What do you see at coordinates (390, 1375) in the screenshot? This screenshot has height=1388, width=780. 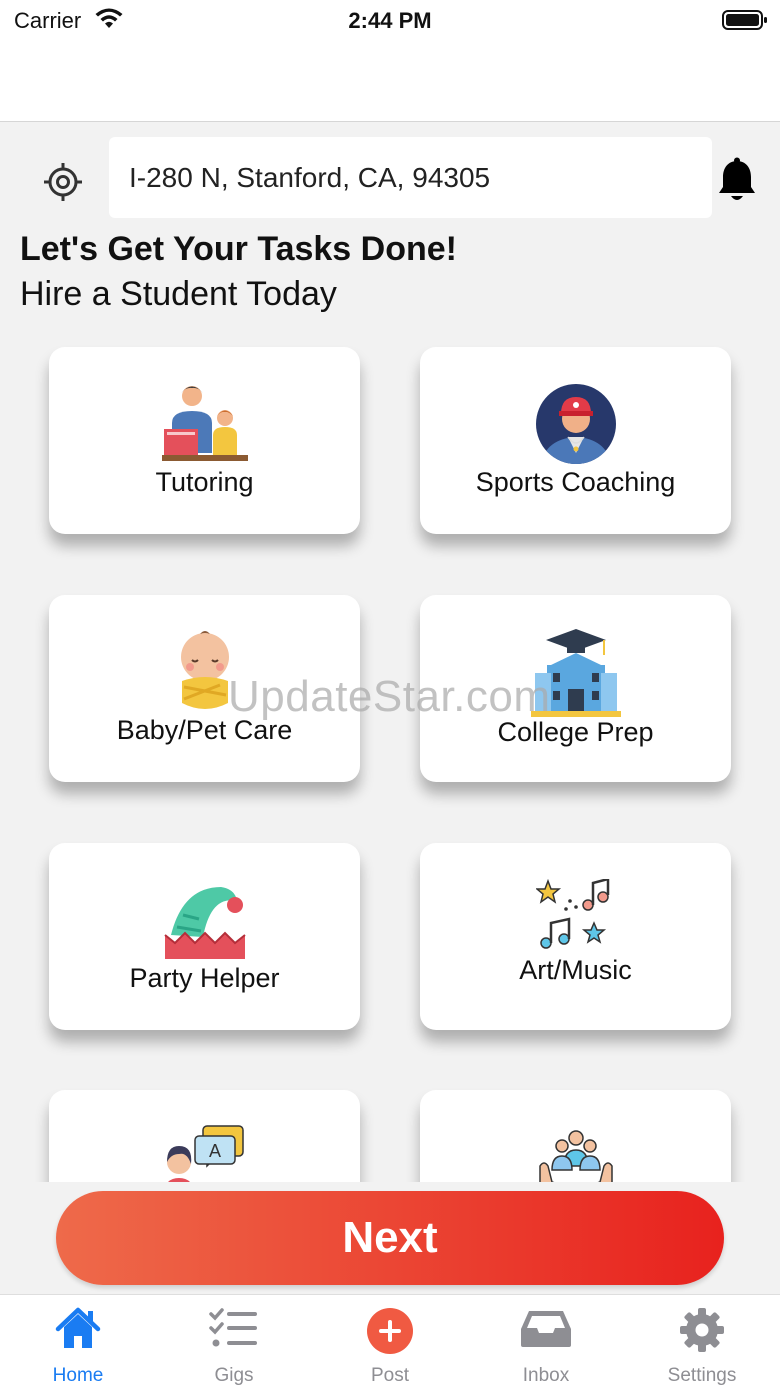 I see `tab-label: Post` at bounding box center [390, 1375].